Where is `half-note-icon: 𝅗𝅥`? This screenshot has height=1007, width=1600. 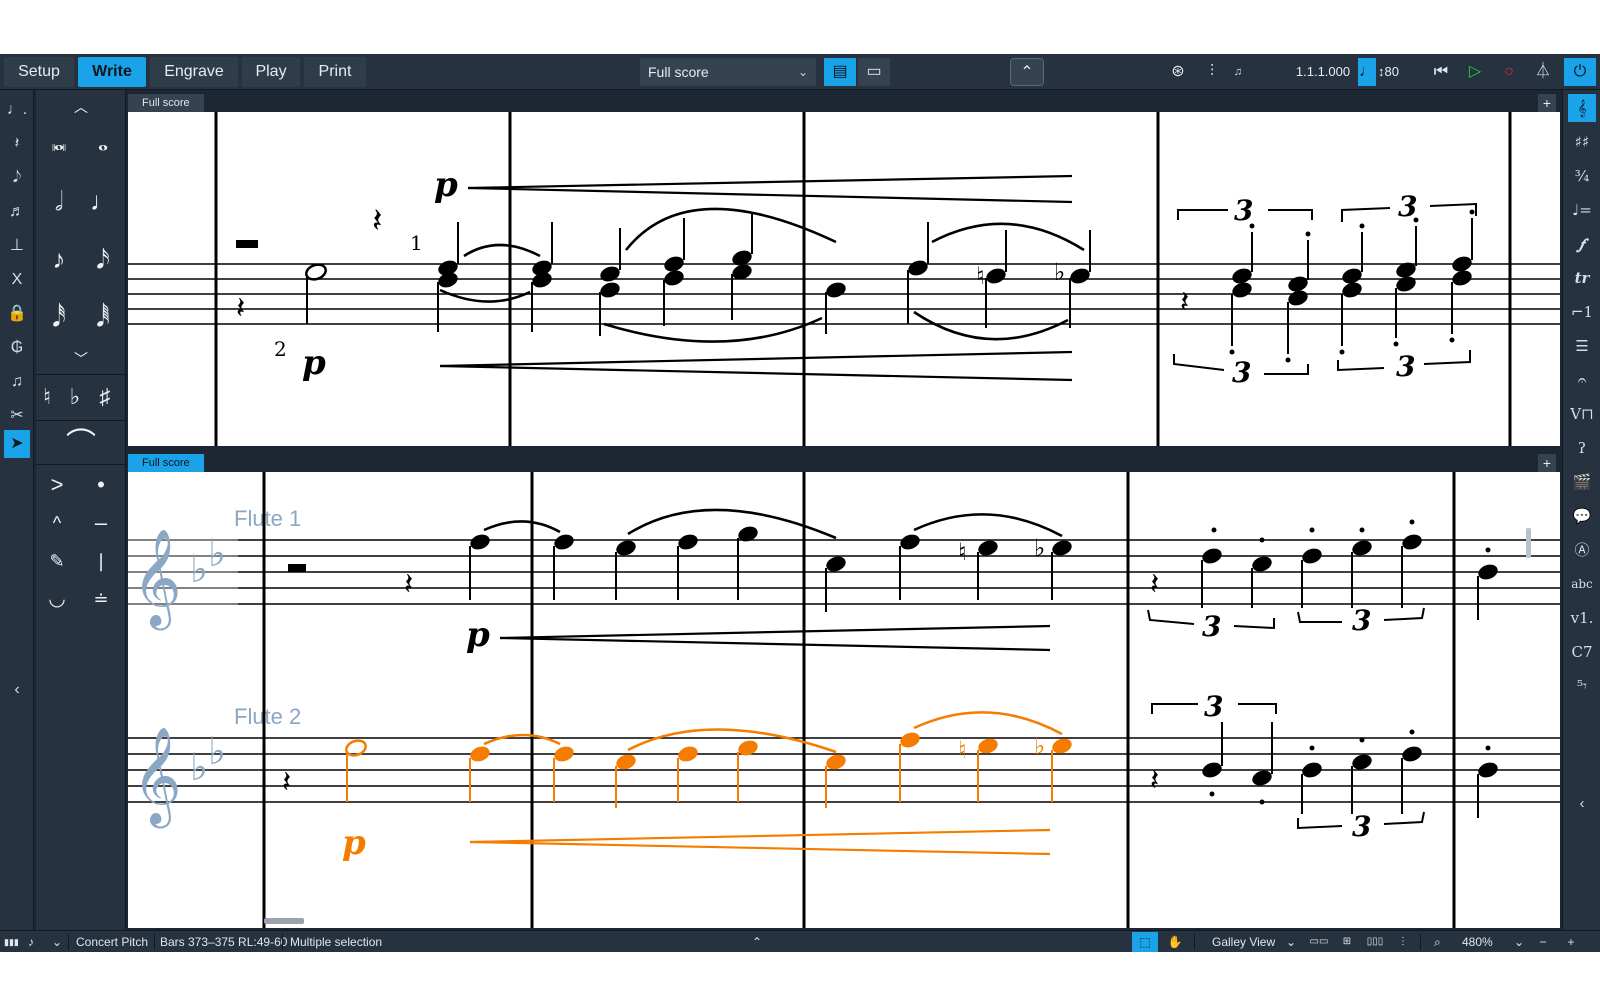 half-note-icon: 𝅗𝅥 is located at coordinates (59, 201).